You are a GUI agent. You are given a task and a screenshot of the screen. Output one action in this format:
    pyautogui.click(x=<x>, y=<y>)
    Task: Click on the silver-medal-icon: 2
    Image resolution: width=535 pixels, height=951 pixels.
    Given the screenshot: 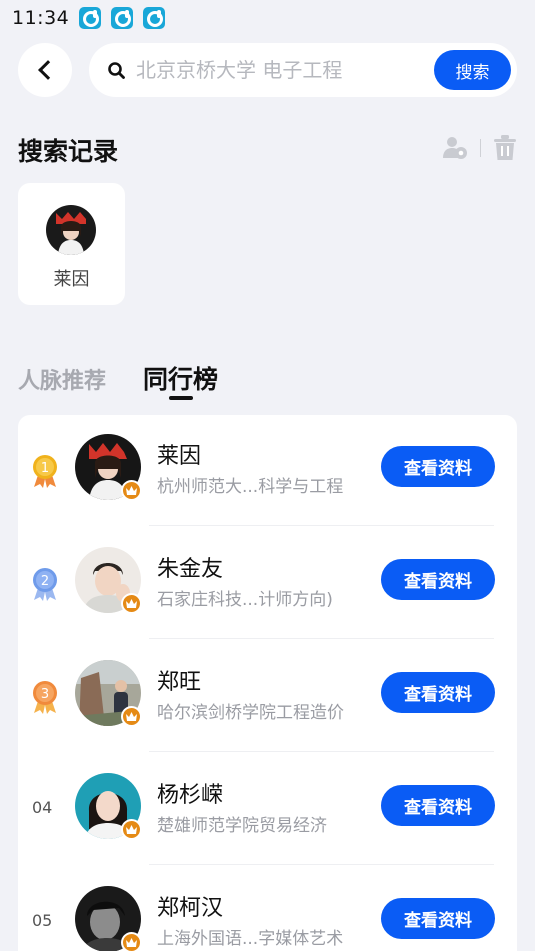 What is the action you would take?
    pyautogui.click(x=45, y=584)
    